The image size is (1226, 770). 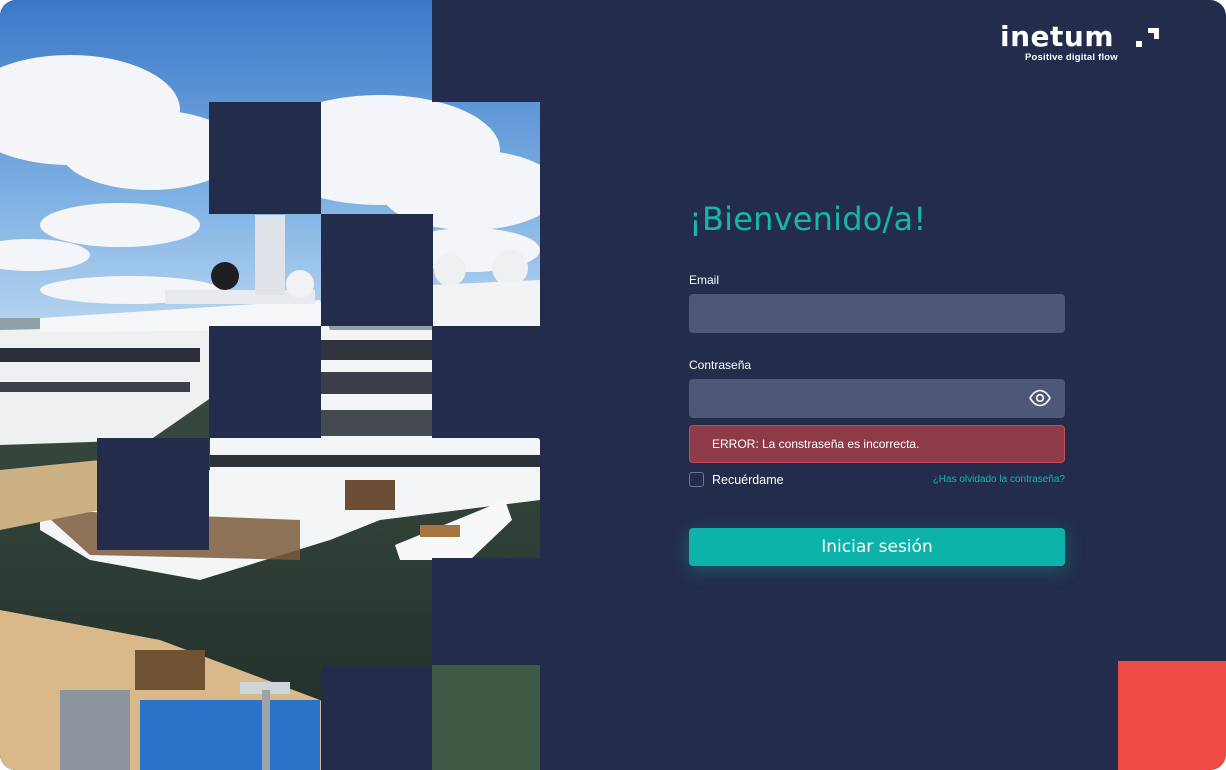 I want to click on logo-wordmark: inetum, so click(x=1057, y=36).